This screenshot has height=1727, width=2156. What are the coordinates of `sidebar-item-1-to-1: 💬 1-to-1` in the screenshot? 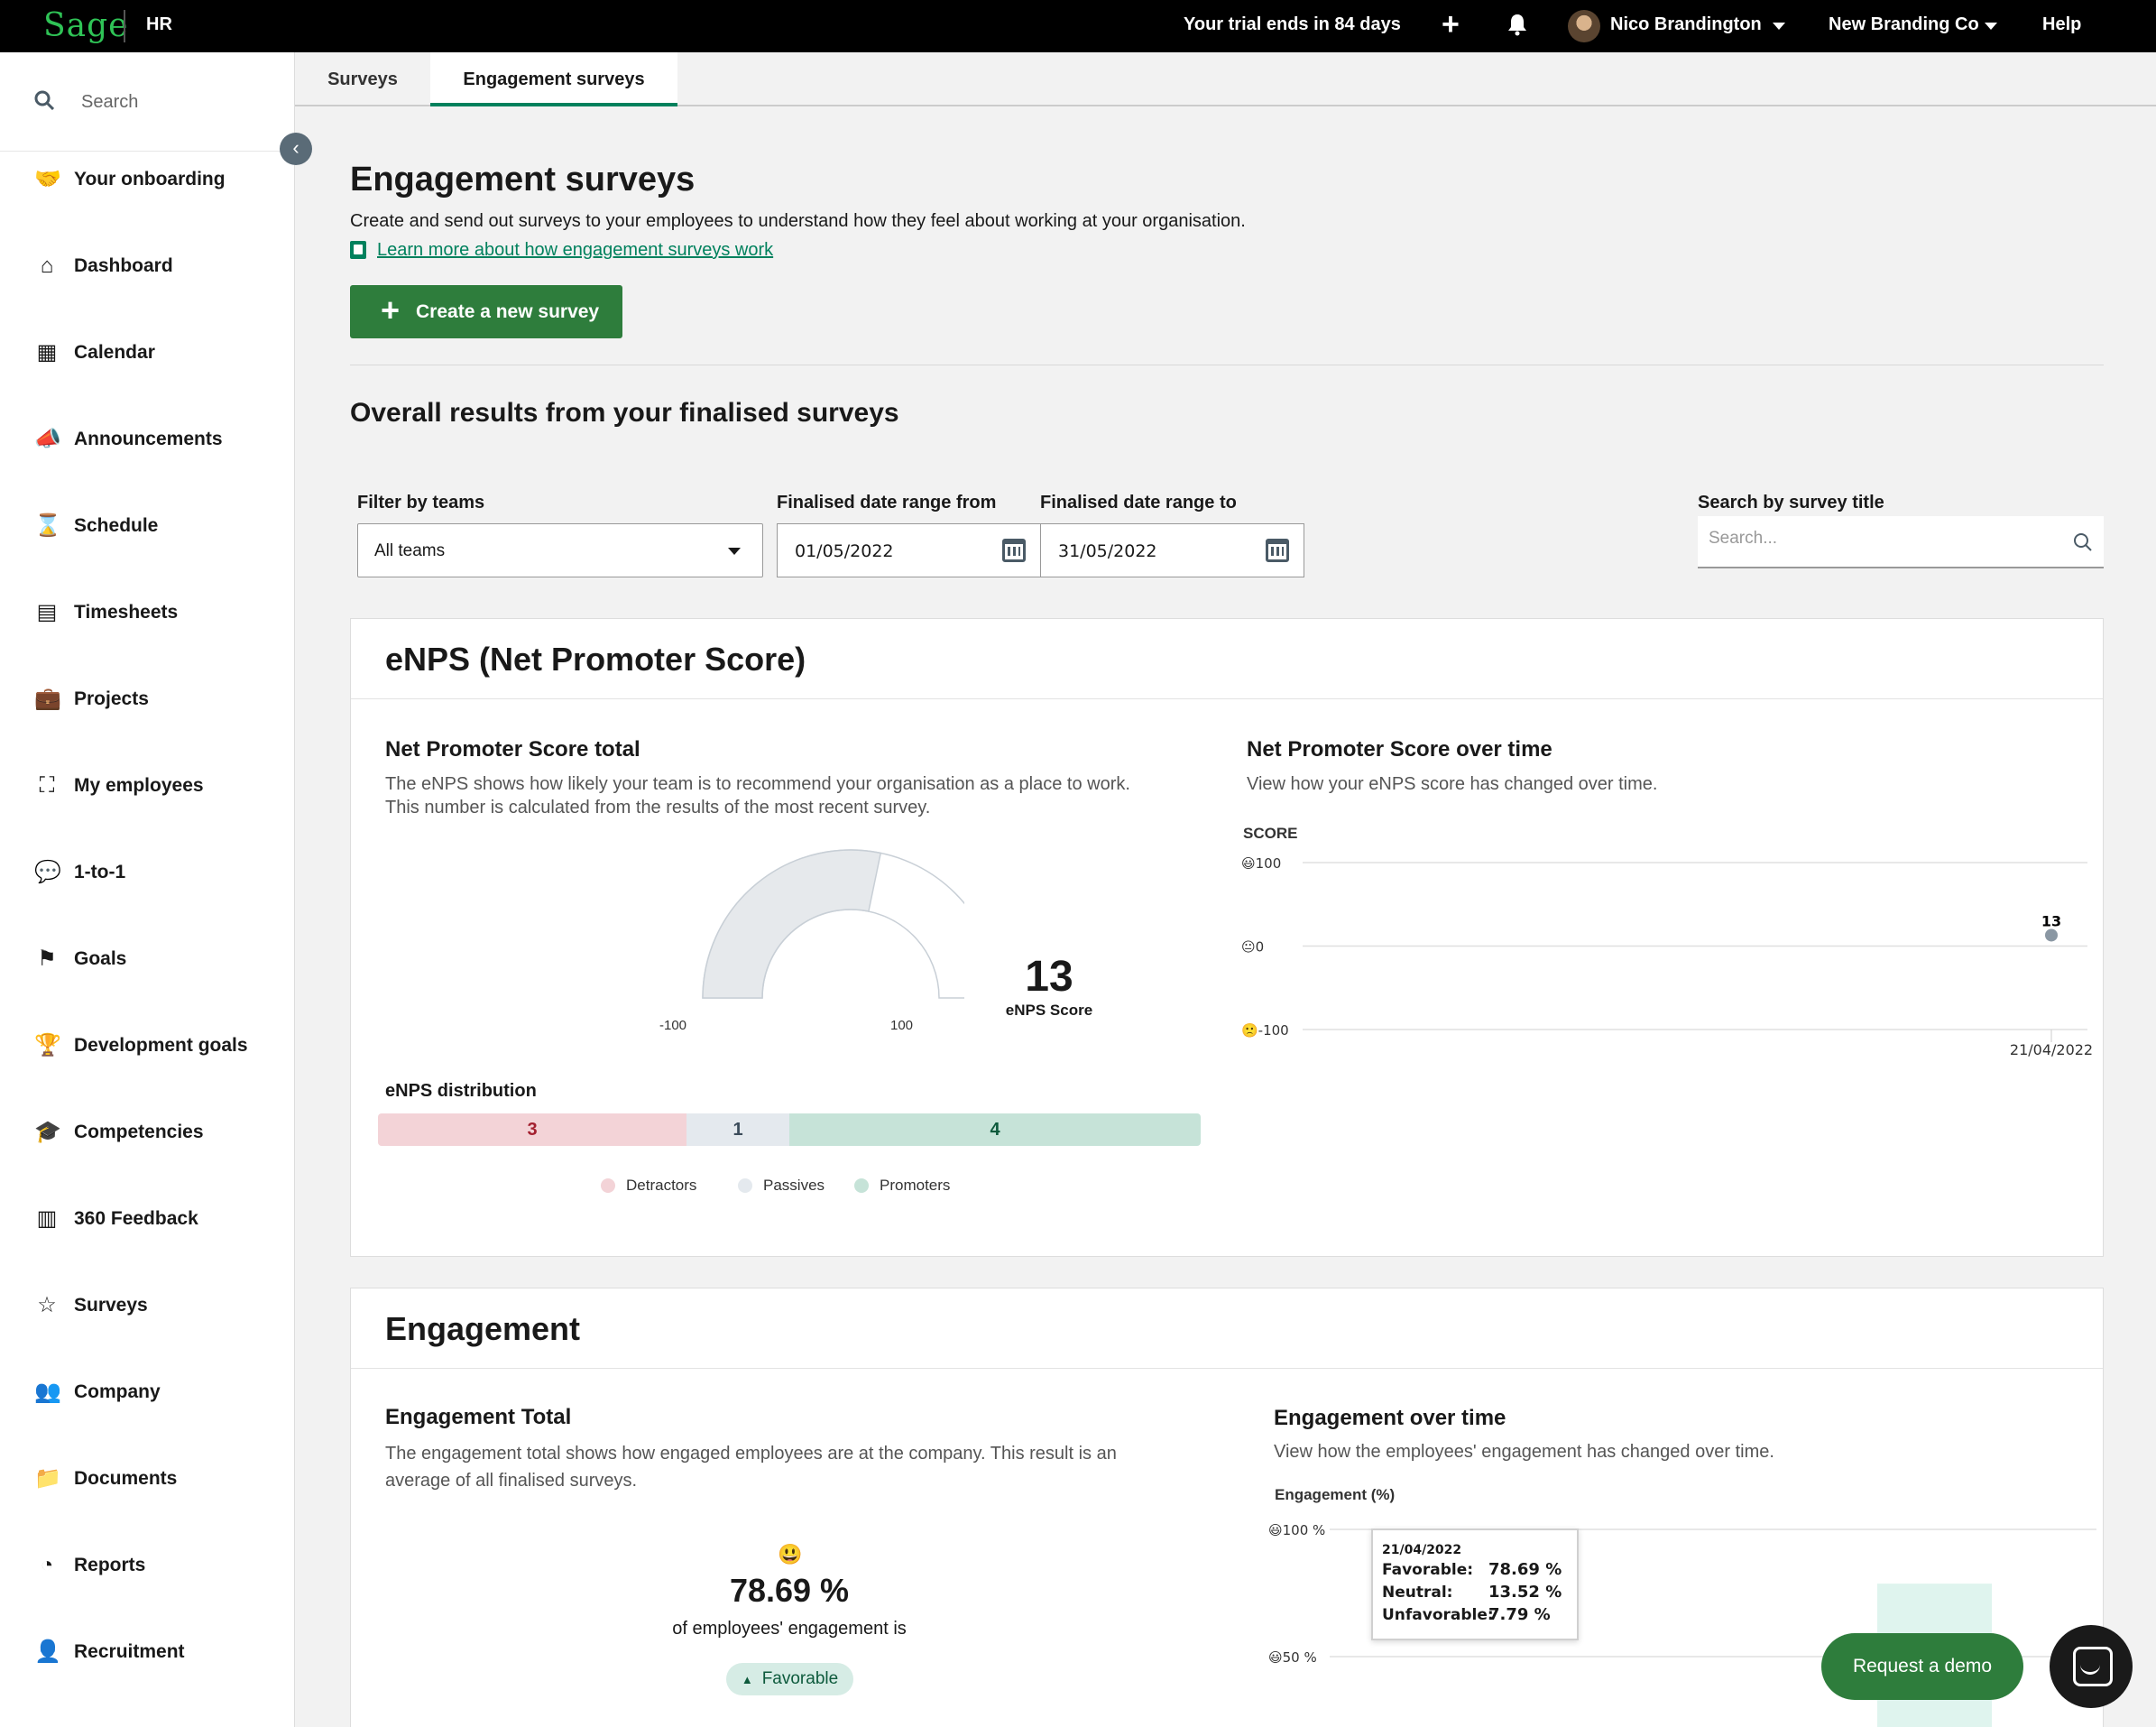 It's located at (147, 872).